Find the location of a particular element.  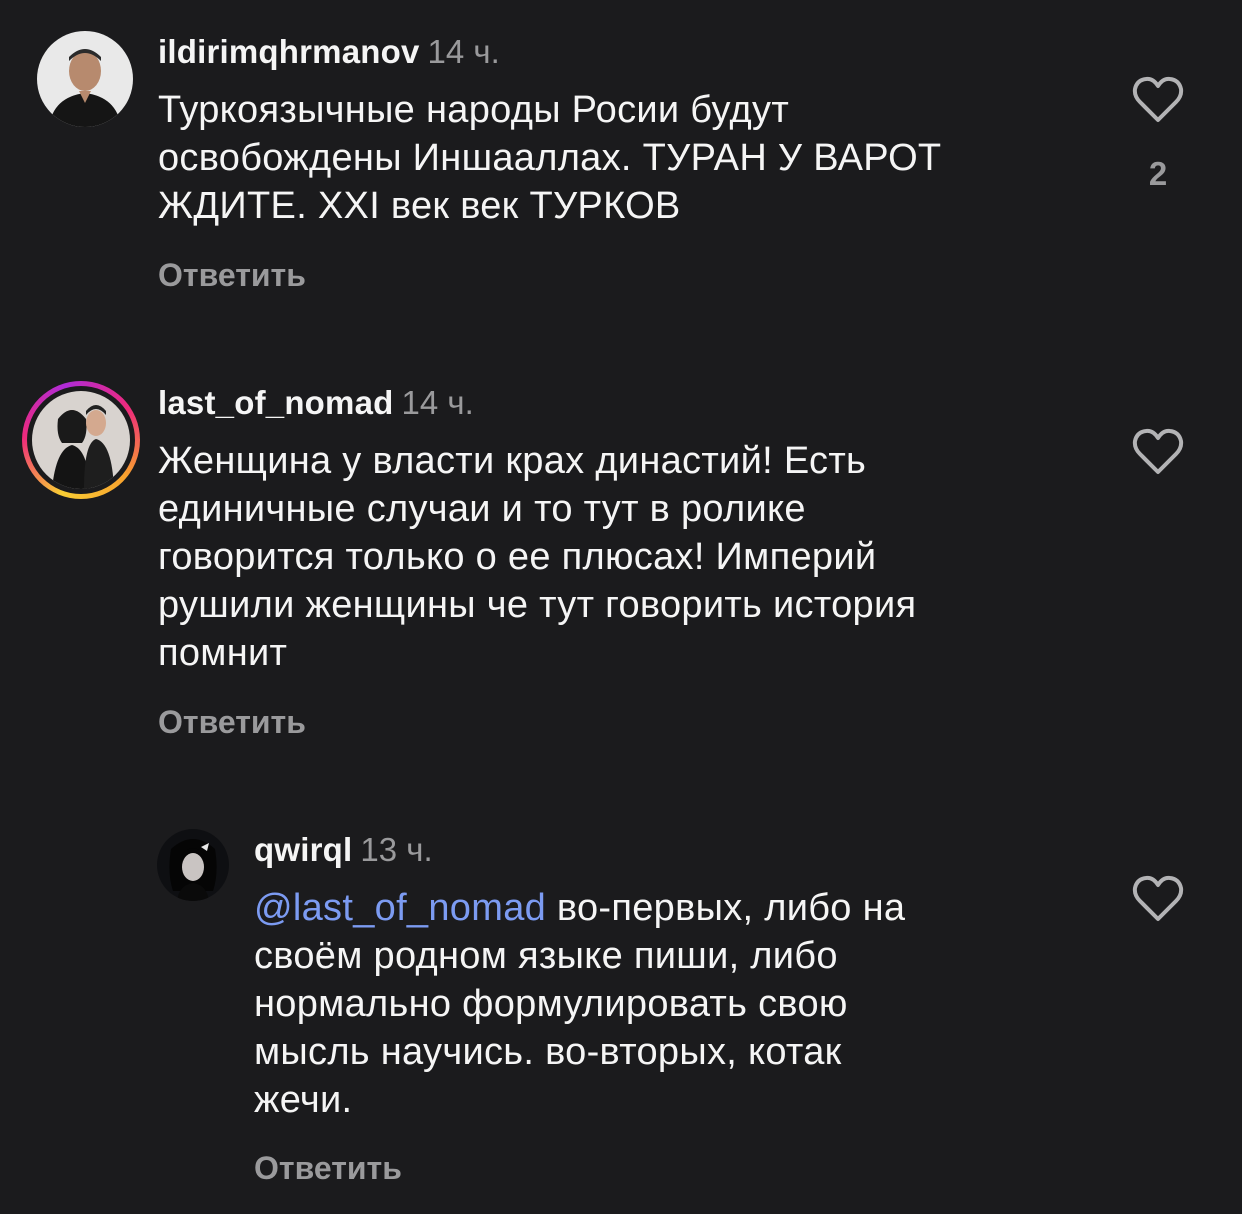

story-ring is located at coordinates (81, 440).